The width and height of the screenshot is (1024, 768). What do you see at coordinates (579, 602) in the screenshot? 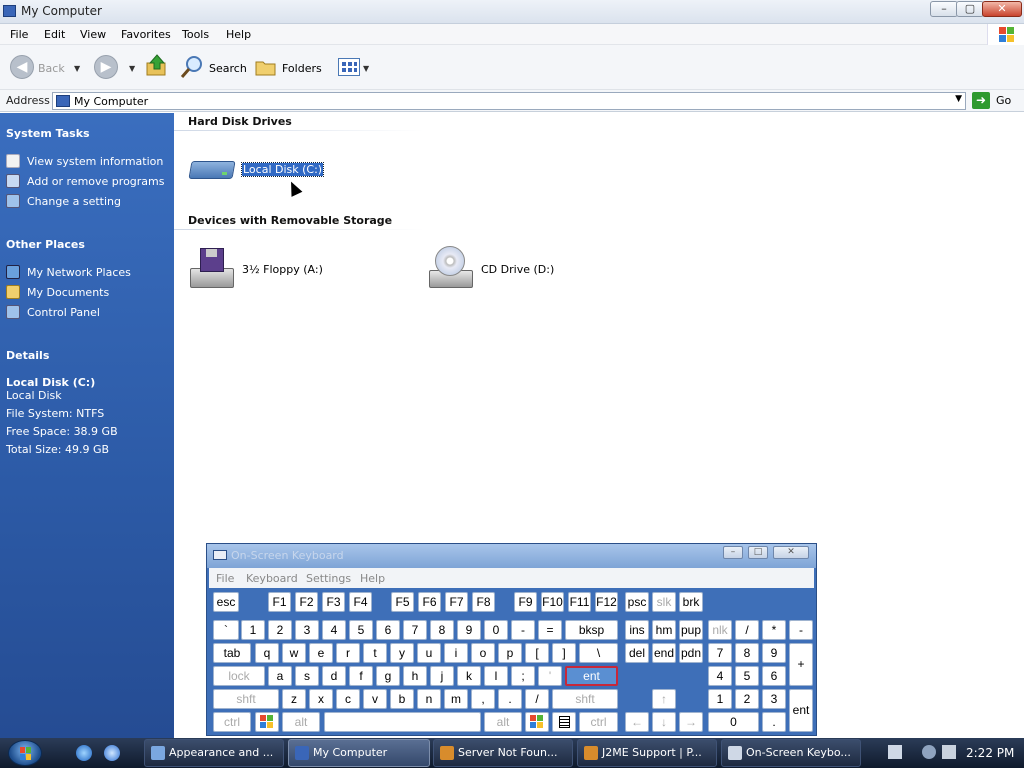
I see `key-f11: F11` at bounding box center [579, 602].